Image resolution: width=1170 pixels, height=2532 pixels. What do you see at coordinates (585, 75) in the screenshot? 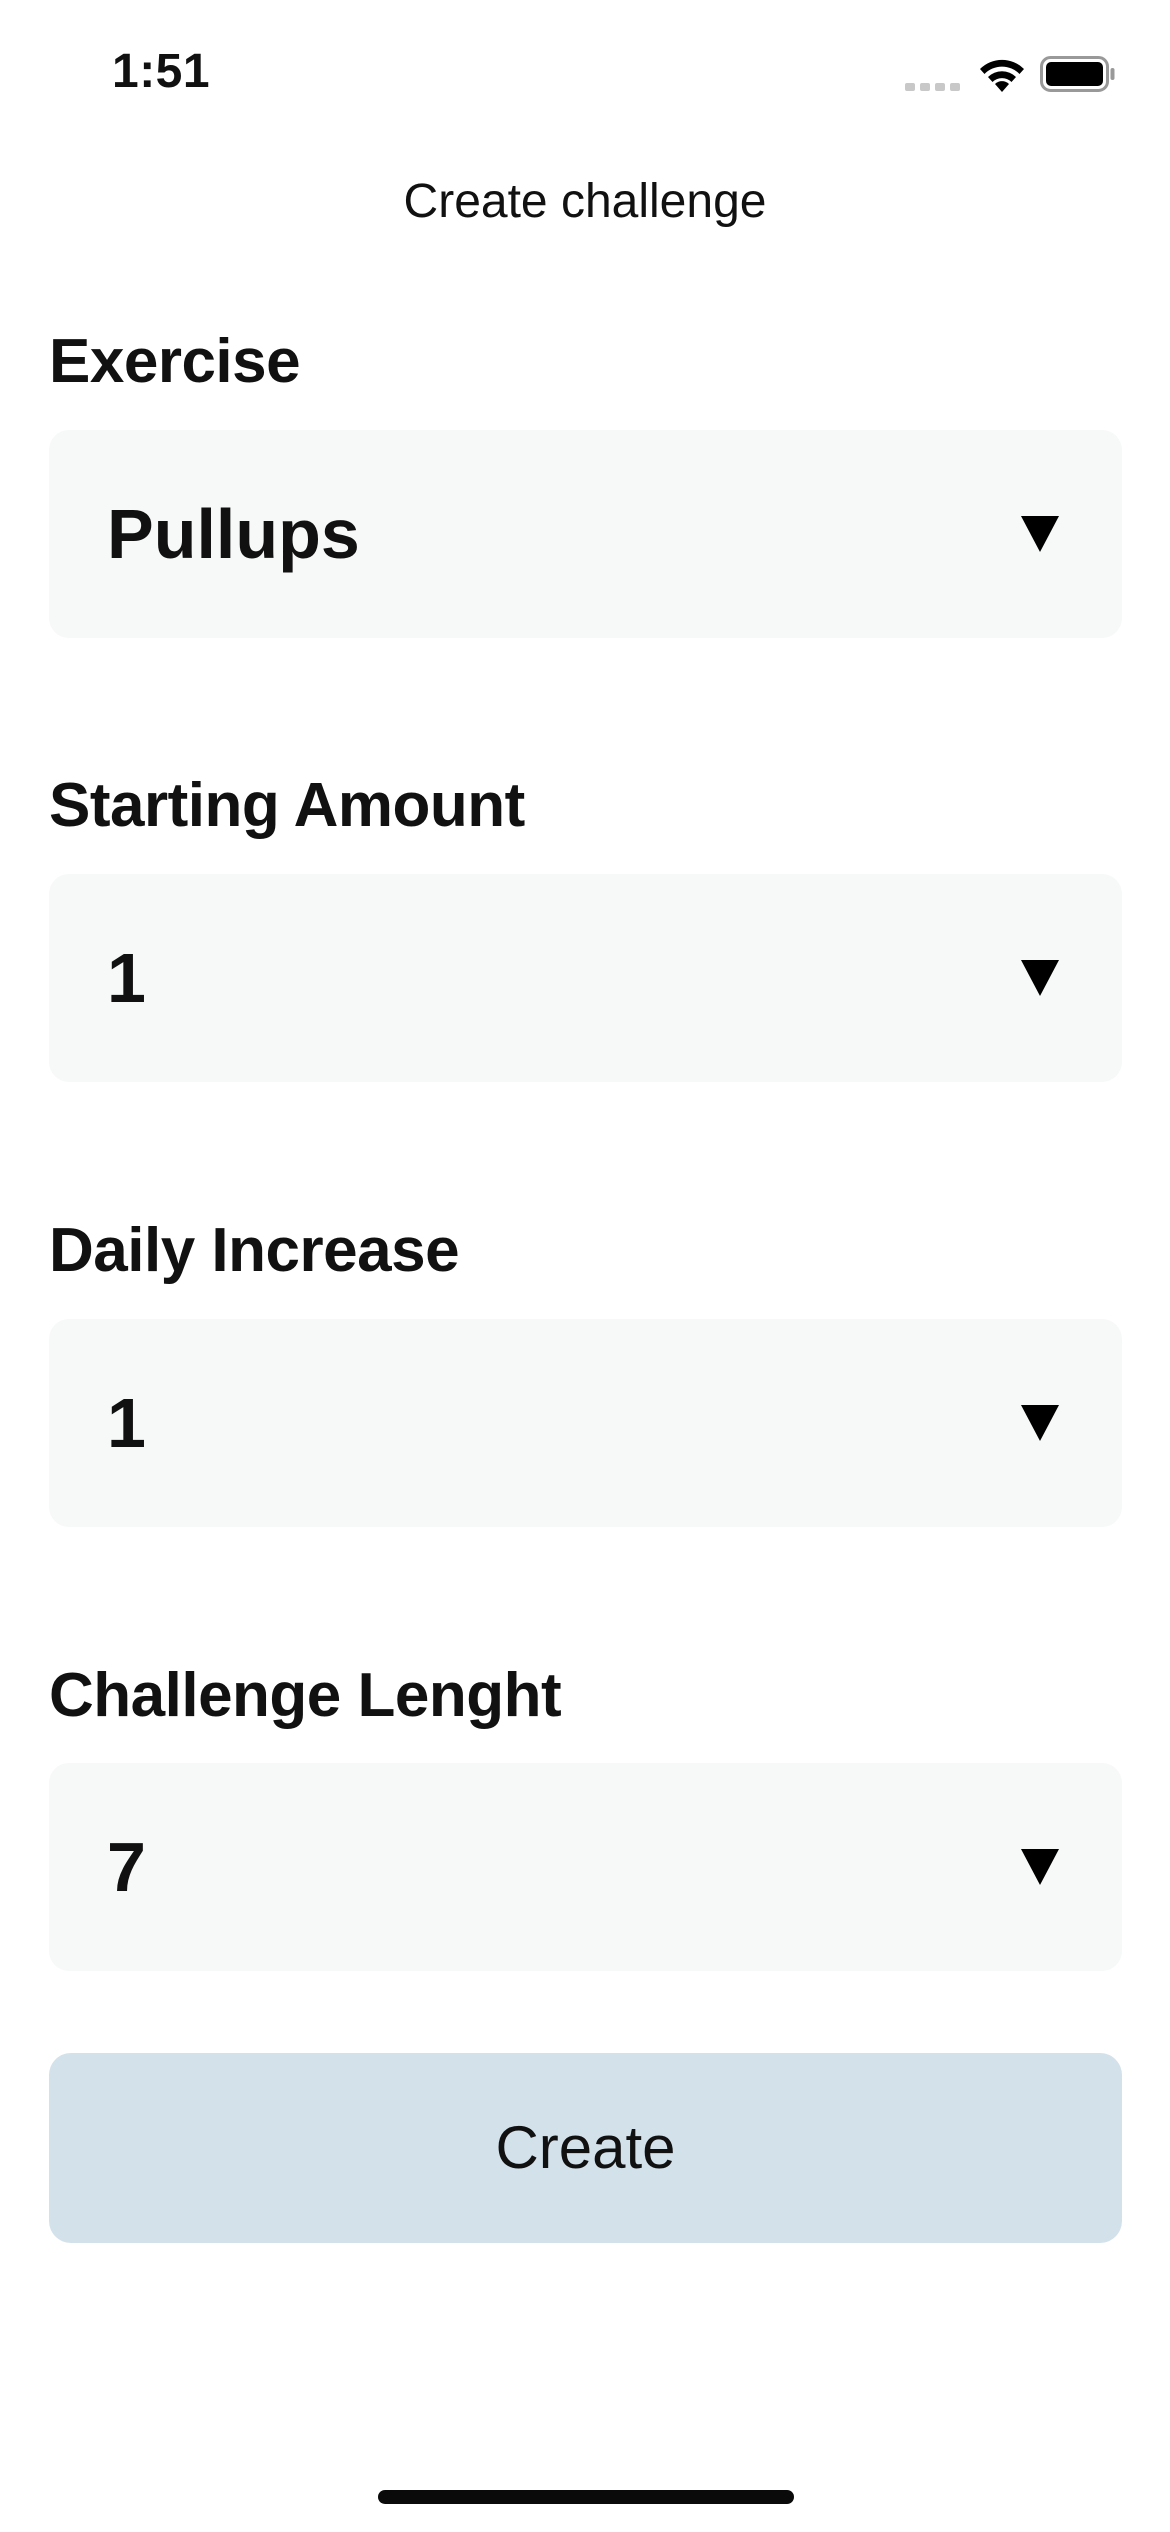
I see `status-bar: 1:51` at bounding box center [585, 75].